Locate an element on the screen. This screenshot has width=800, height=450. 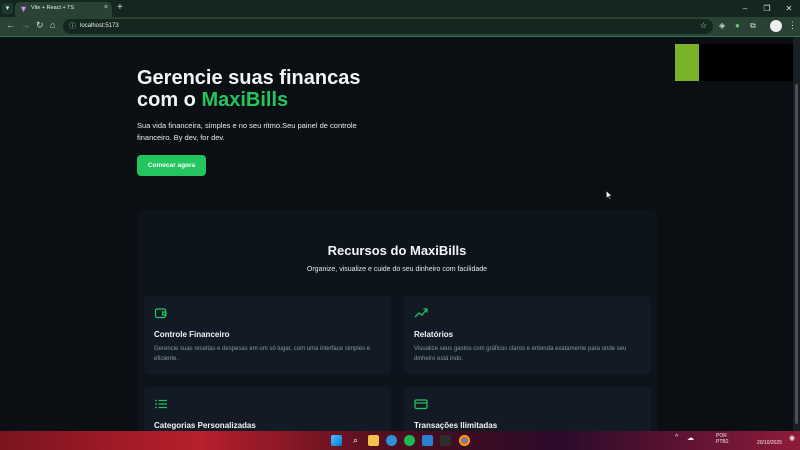
green-overlay-block is located at coordinates (687, 62).